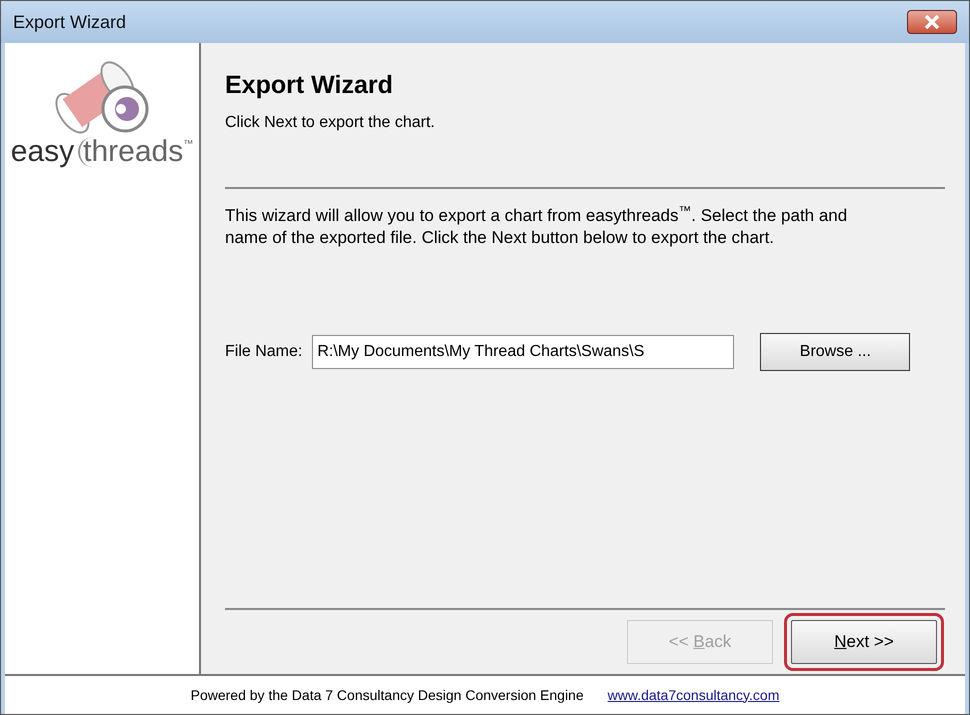 Image resolution: width=970 pixels, height=715 pixels. I want to click on file-name-field: R:\My Documents\My Thread Charts\Swans\S, so click(523, 352).